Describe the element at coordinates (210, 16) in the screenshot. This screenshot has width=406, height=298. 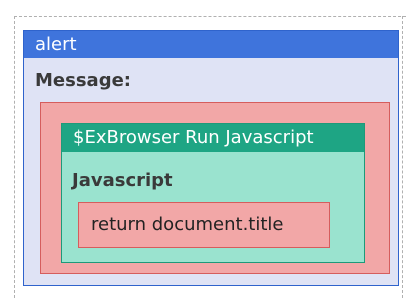
I see `top-dashed-guide` at that location.